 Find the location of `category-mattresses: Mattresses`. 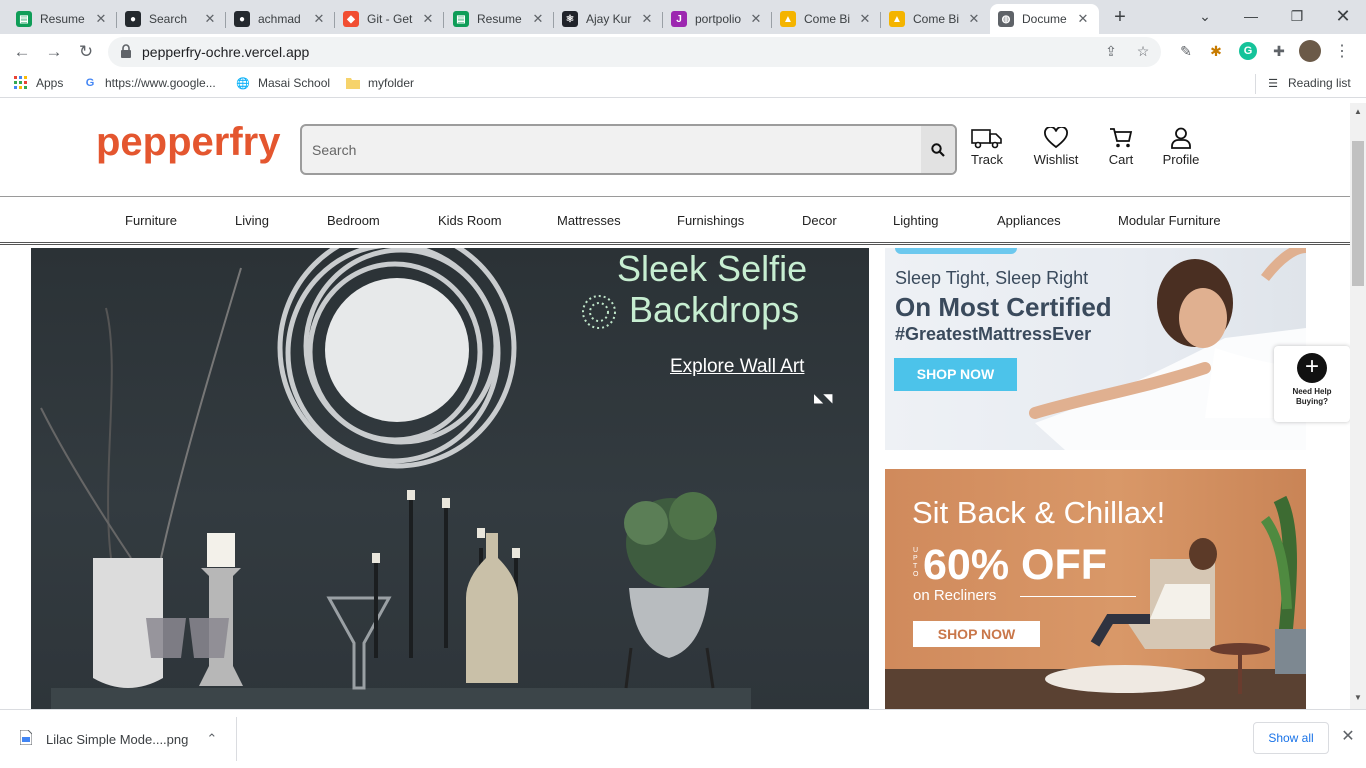

category-mattresses: Mattresses is located at coordinates (589, 220).